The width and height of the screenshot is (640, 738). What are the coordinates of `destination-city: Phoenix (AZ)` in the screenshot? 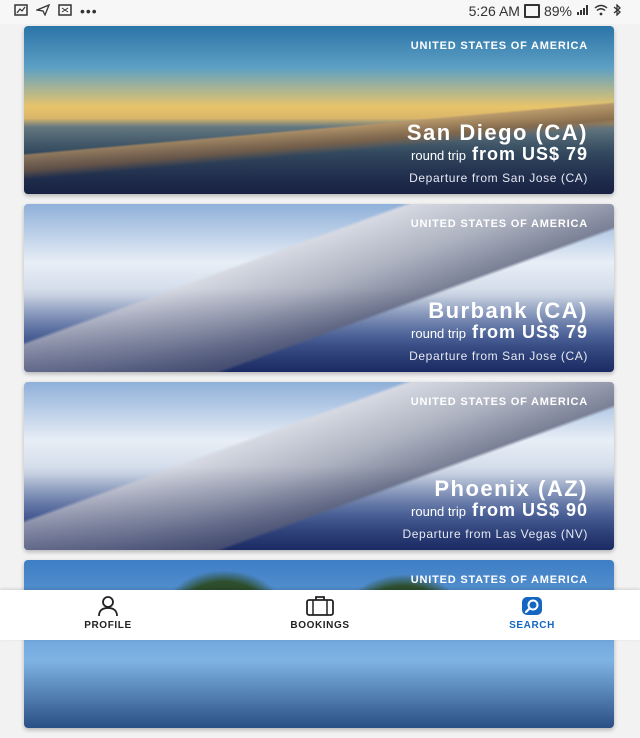 It's located at (511, 488).